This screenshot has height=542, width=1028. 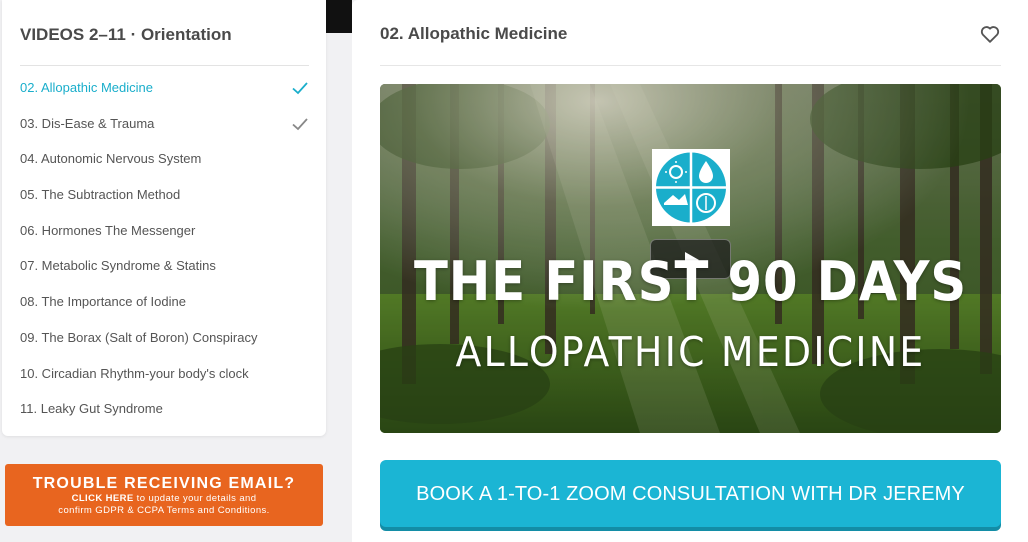 I want to click on lesson-label: 06. Hormones The Messenger, so click(x=108, y=230).